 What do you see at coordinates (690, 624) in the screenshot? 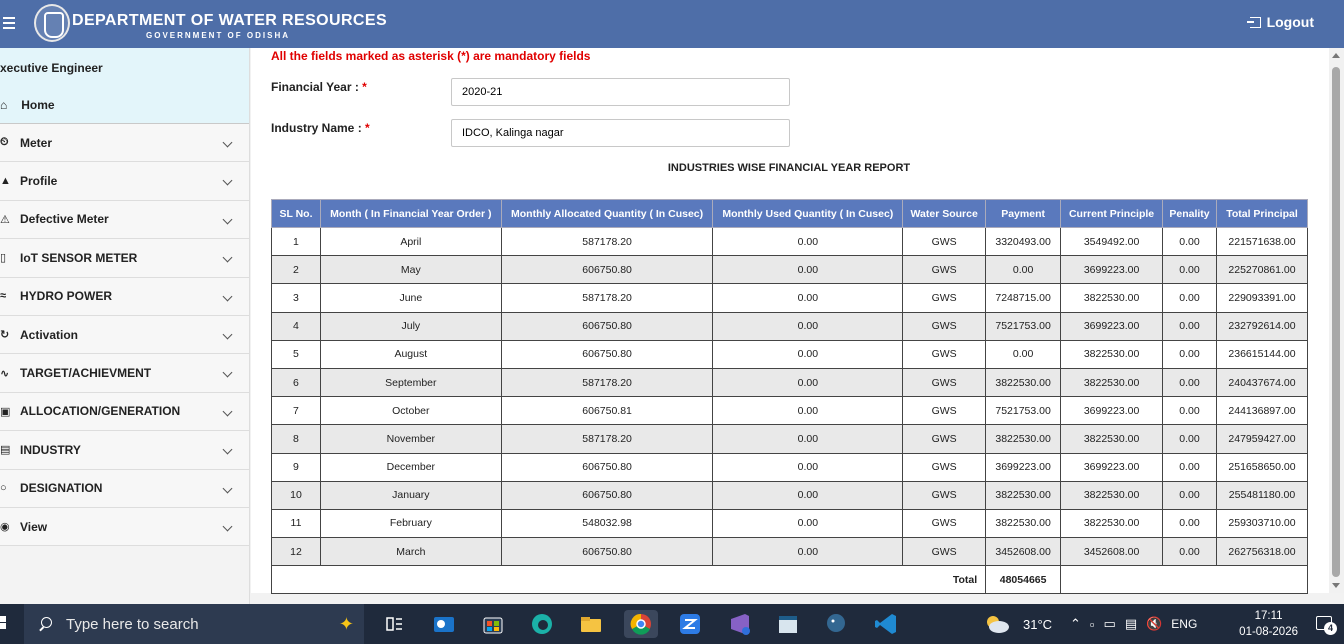
I see `app-s-icon` at bounding box center [690, 624].